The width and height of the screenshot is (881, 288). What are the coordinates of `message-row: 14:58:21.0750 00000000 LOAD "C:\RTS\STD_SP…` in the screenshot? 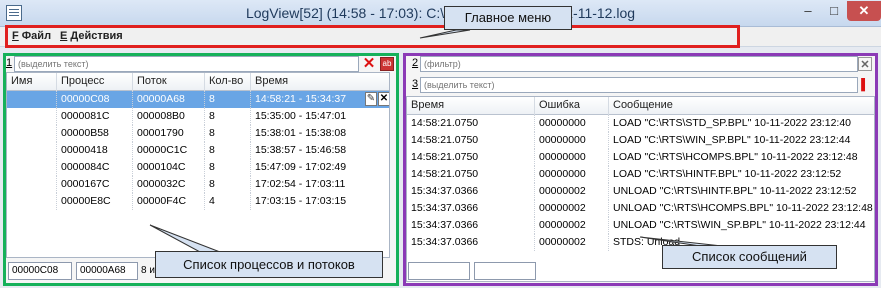 It's located at (640, 123).